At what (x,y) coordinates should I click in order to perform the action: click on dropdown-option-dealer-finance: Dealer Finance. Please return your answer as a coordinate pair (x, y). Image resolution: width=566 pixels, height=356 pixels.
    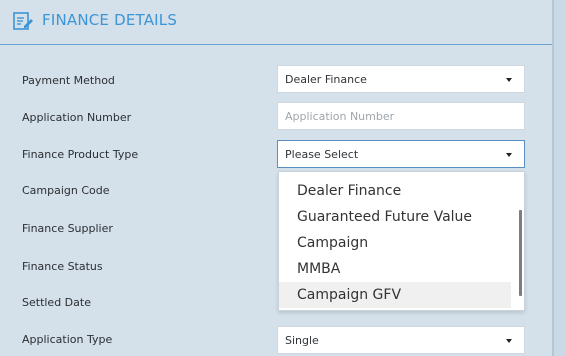
    Looking at the image, I should click on (395, 191).